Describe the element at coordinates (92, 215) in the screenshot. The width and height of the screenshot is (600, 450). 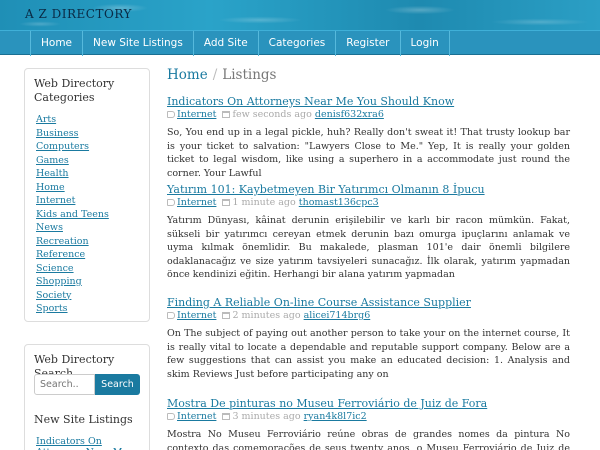
I see `category-kids-and-teens: Kids and Teens` at that location.